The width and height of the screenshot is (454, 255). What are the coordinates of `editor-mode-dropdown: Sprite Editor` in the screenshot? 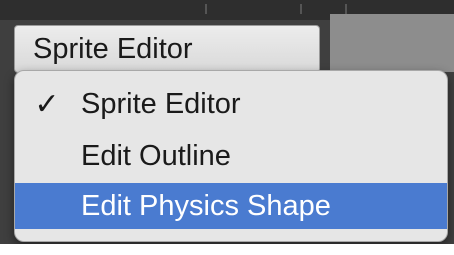 It's located at (167, 49).